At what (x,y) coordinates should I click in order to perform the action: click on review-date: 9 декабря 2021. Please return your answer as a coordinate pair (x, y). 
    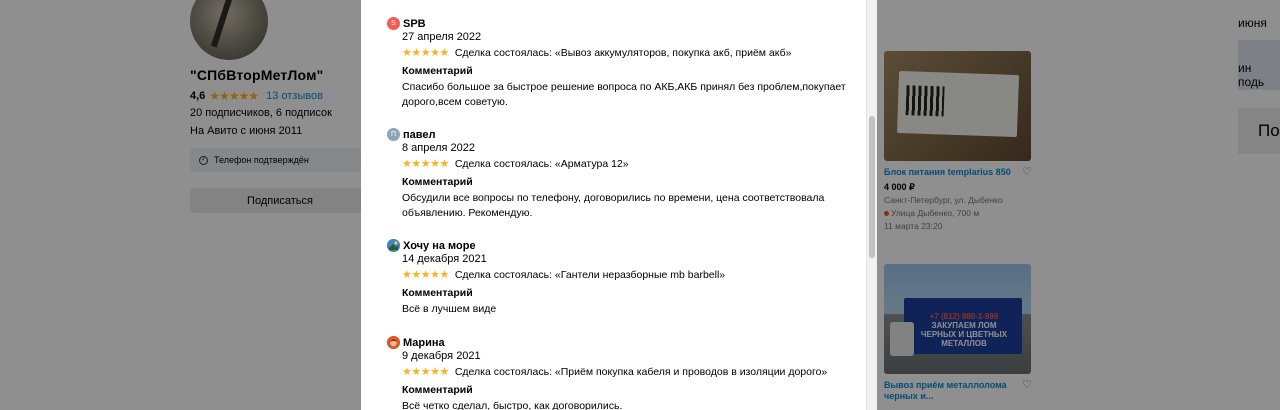
    Looking at the image, I should click on (441, 356).